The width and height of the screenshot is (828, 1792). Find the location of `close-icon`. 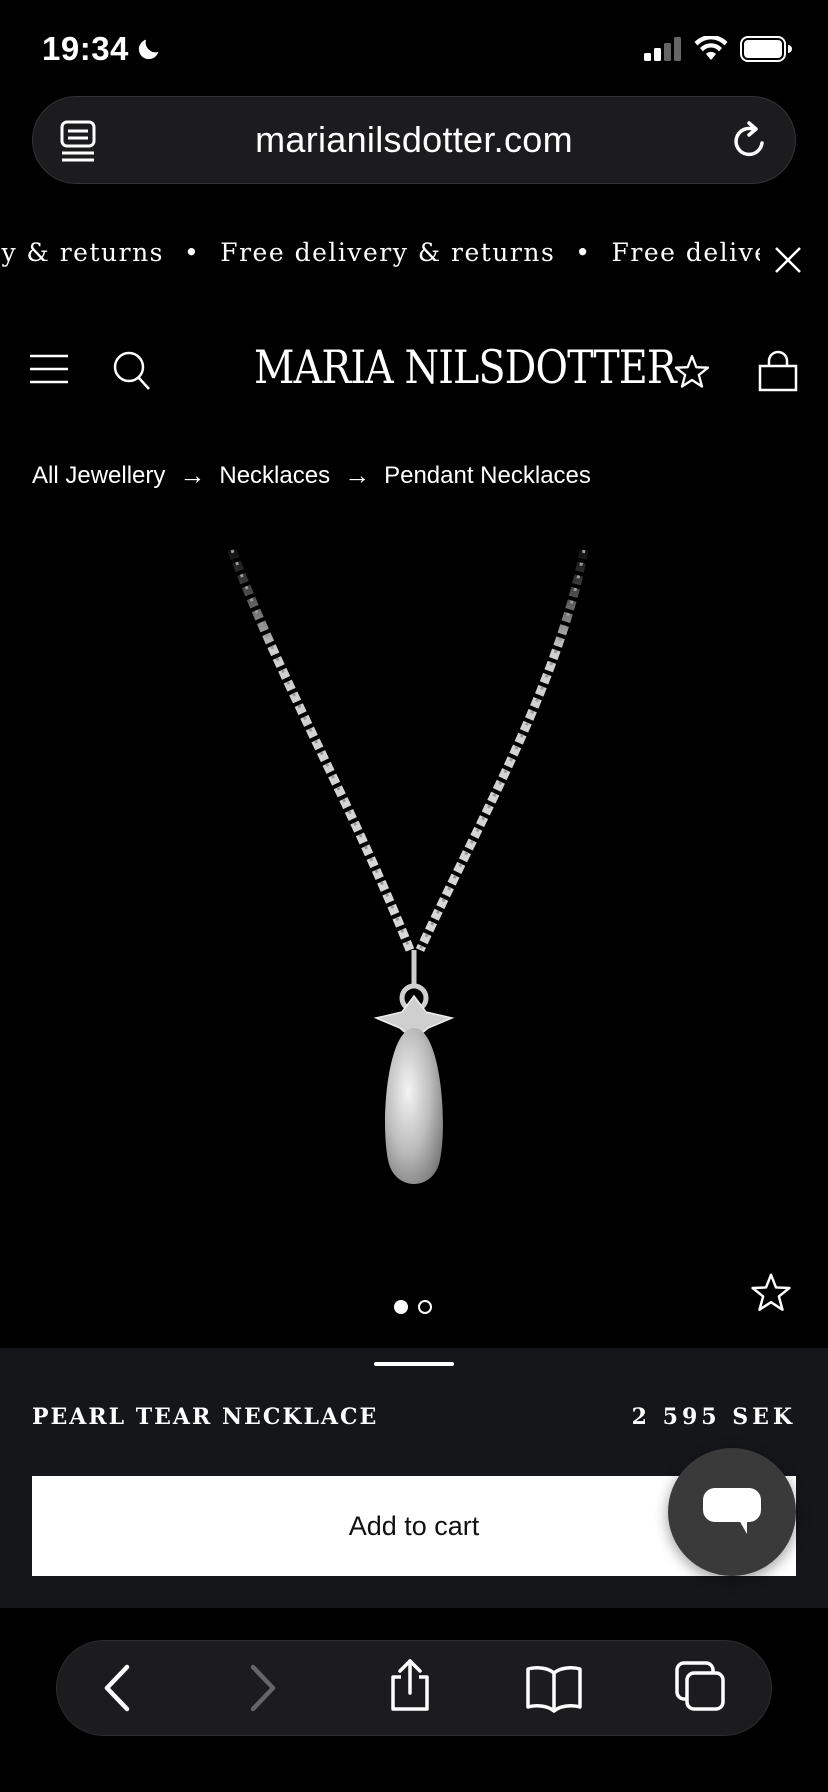

close-icon is located at coordinates (788, 260).